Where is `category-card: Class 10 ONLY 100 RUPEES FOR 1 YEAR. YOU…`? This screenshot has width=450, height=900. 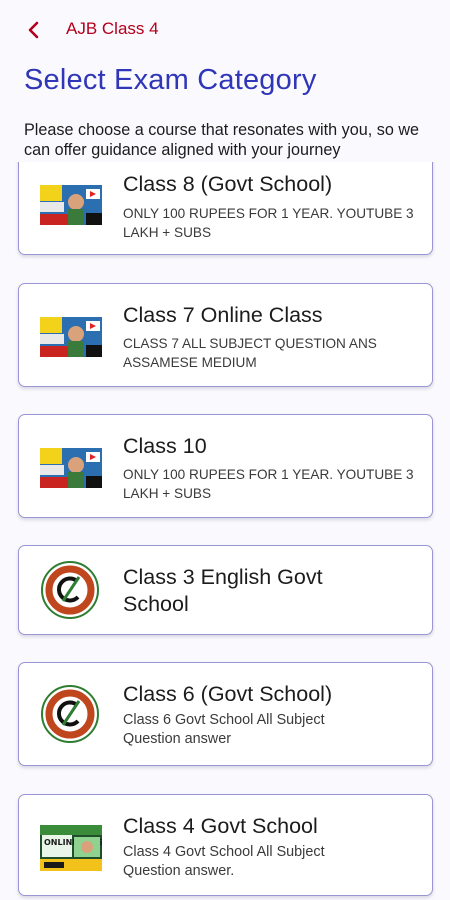
category-card: Class 10 ONLY 100 RUPEES FOR 1 YEAR. YOU… is located at coordinates (225, 466).